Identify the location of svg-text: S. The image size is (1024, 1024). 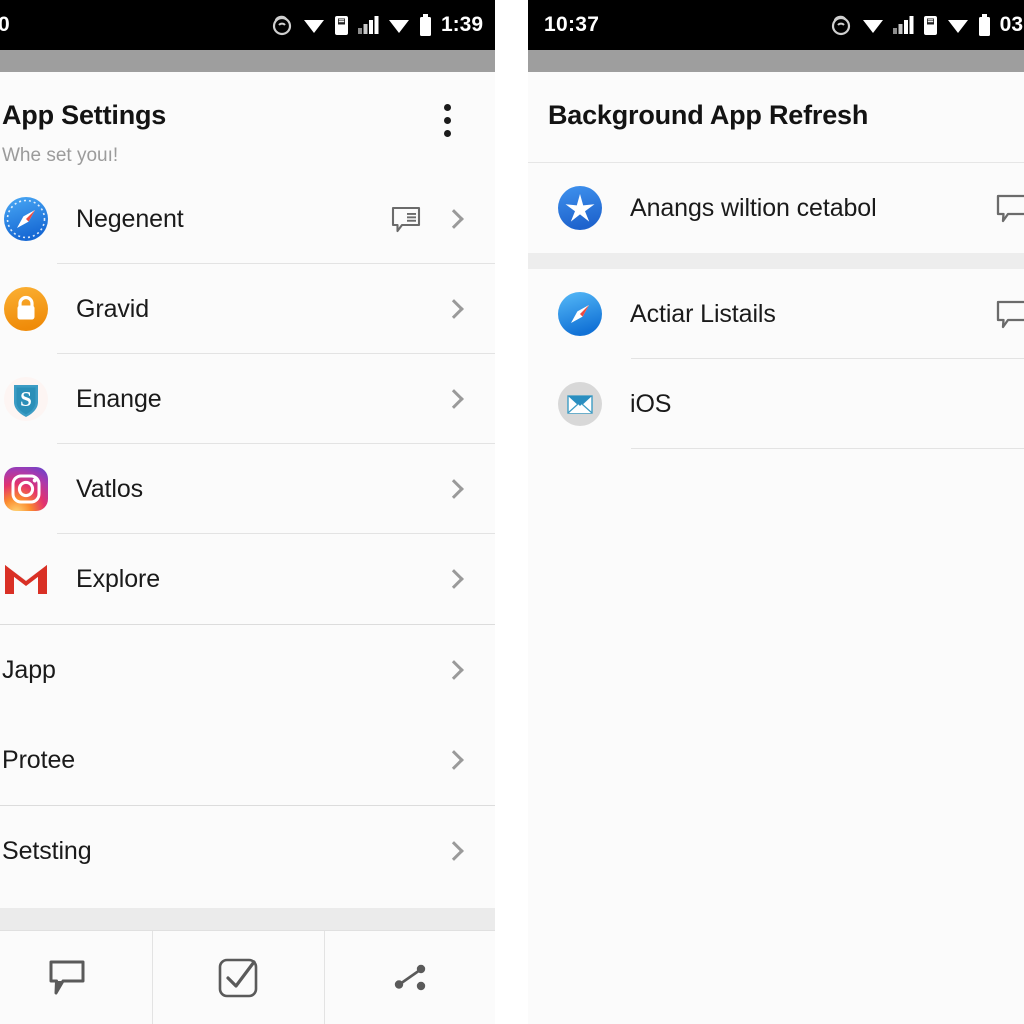
(26, 399).